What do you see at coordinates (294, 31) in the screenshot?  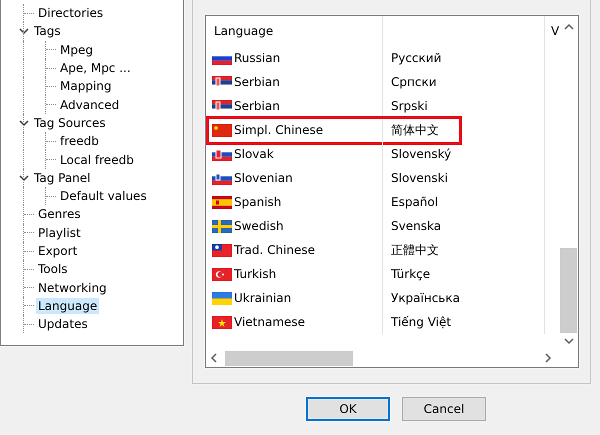 I see `column-header: Language` at bounding box center [294, 31].